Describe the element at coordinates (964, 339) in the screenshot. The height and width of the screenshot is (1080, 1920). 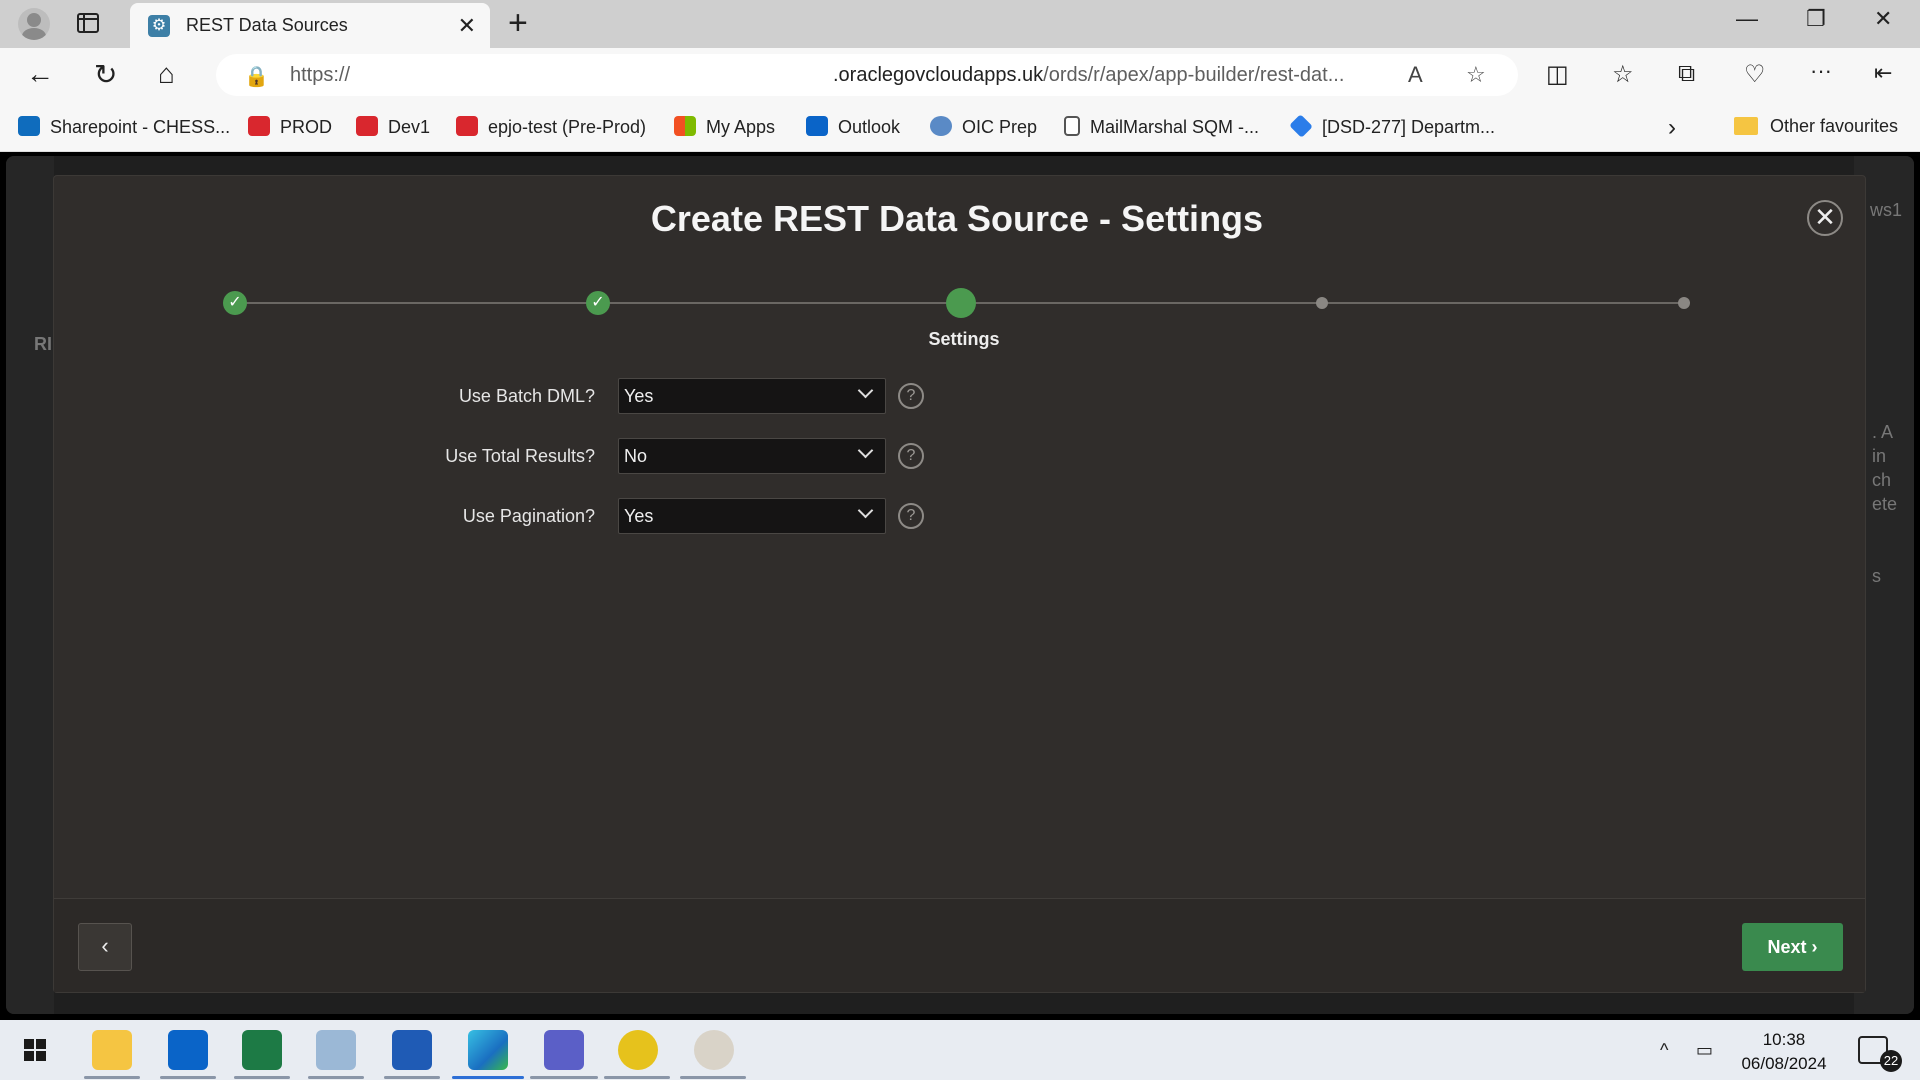
I see `current-step-label: Settings` at that location.